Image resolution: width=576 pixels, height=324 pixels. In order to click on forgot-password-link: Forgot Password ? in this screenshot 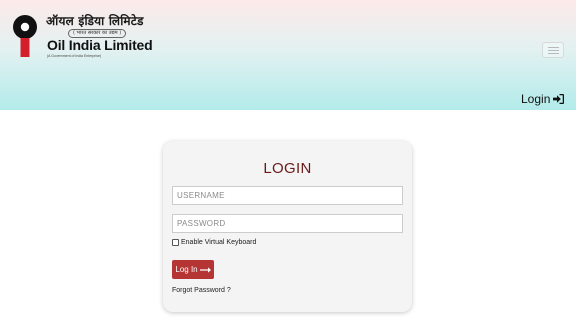, I will do `click(201, 290)`.